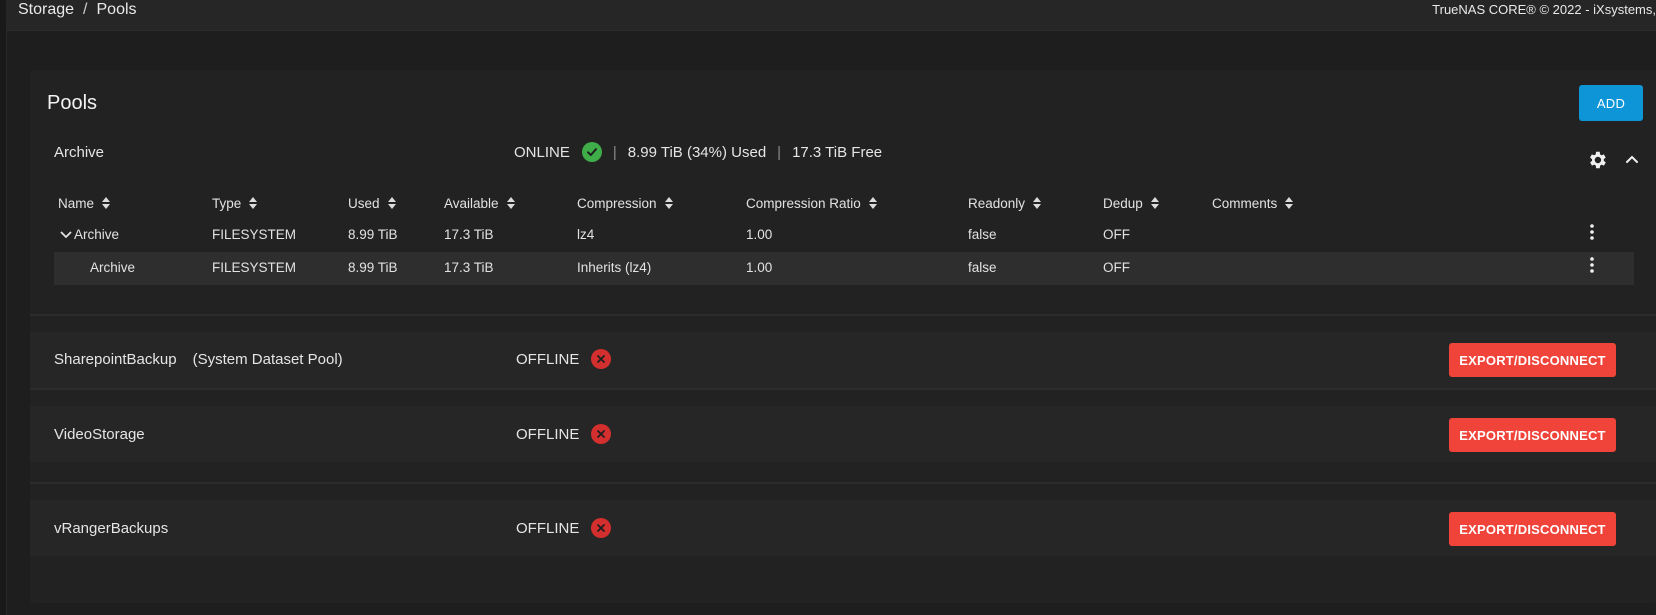 This screenshot has height=615, width=1656. I want to click on col-header-compression: Compression, so click(625, 203).